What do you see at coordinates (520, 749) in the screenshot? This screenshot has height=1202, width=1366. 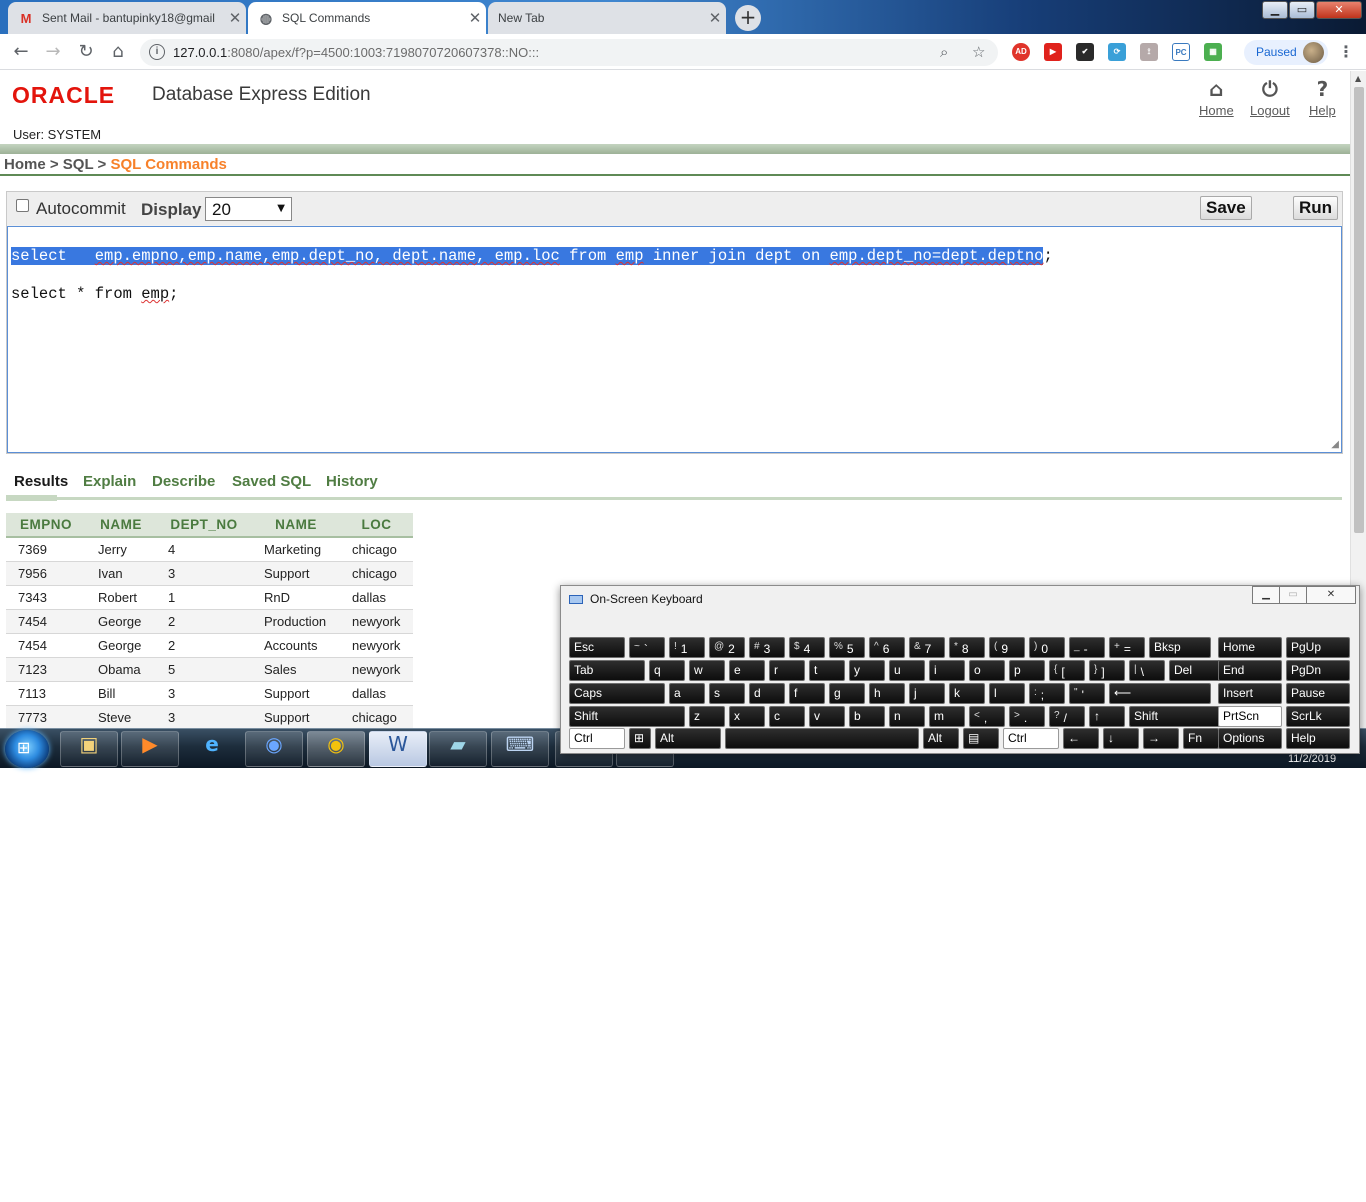 I see `on-screen-keyboard-icon: ⌨` at bounding box center [520, 749].